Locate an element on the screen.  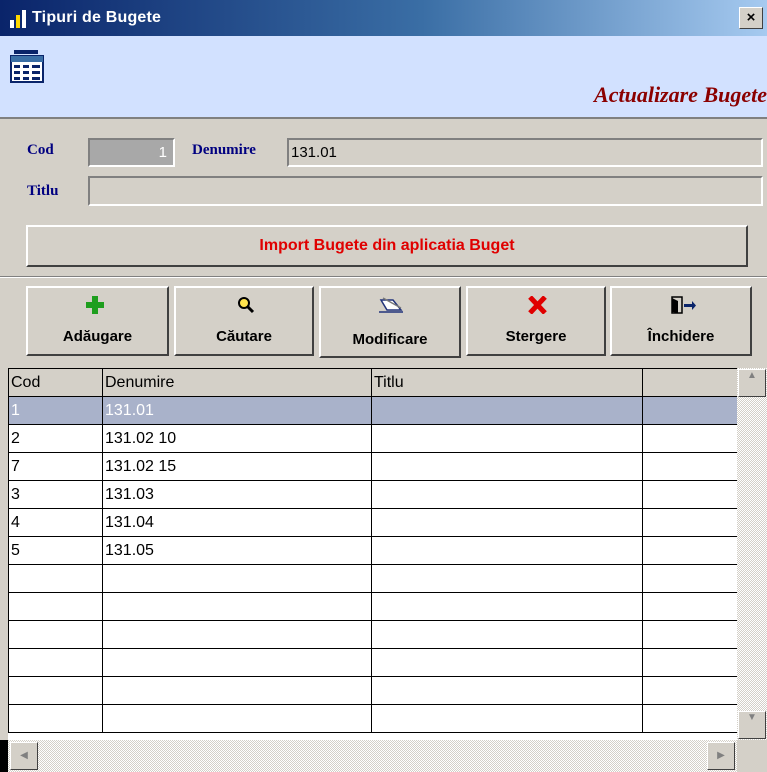
table-cell: 1 is located at coordinates (55, 410).